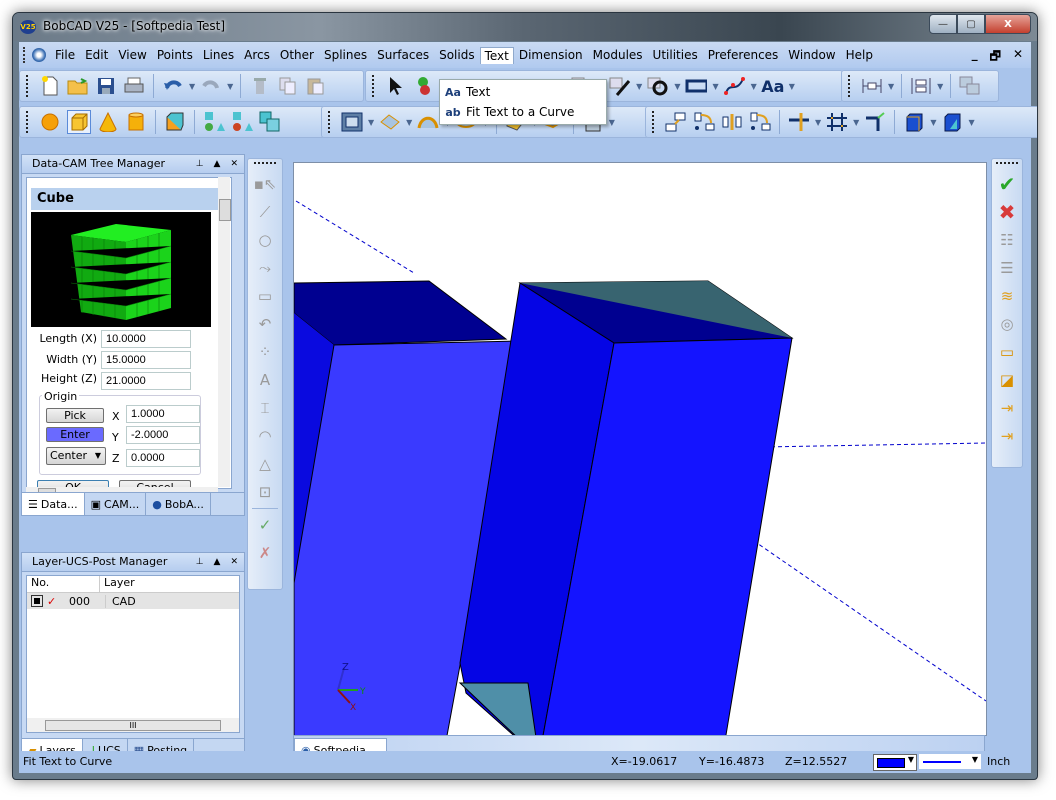 The height and width of the screenshot is (800, 1056). I want to click on add-remove-icon, so click(424, 86).